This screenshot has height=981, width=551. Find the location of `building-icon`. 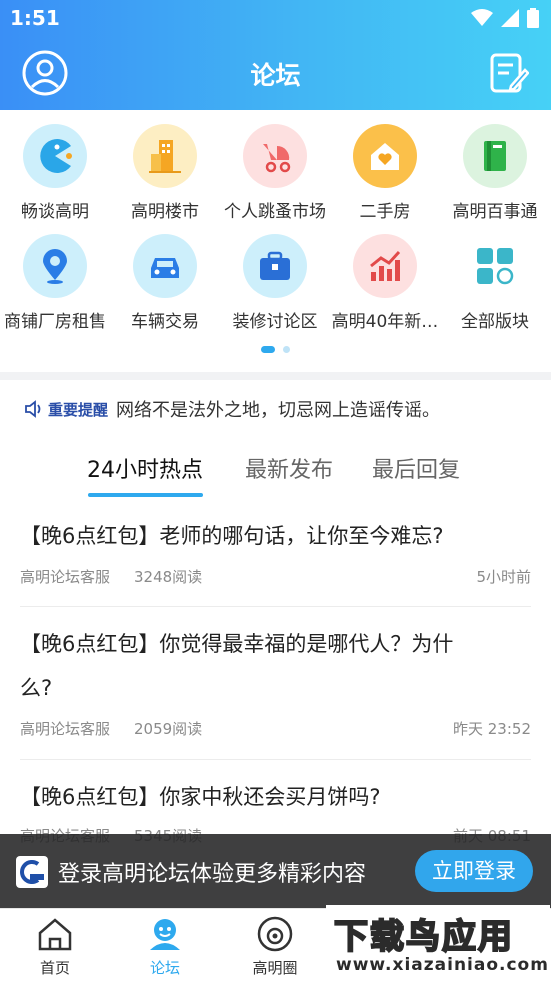

building-icon is located at coordinates (165, 156).